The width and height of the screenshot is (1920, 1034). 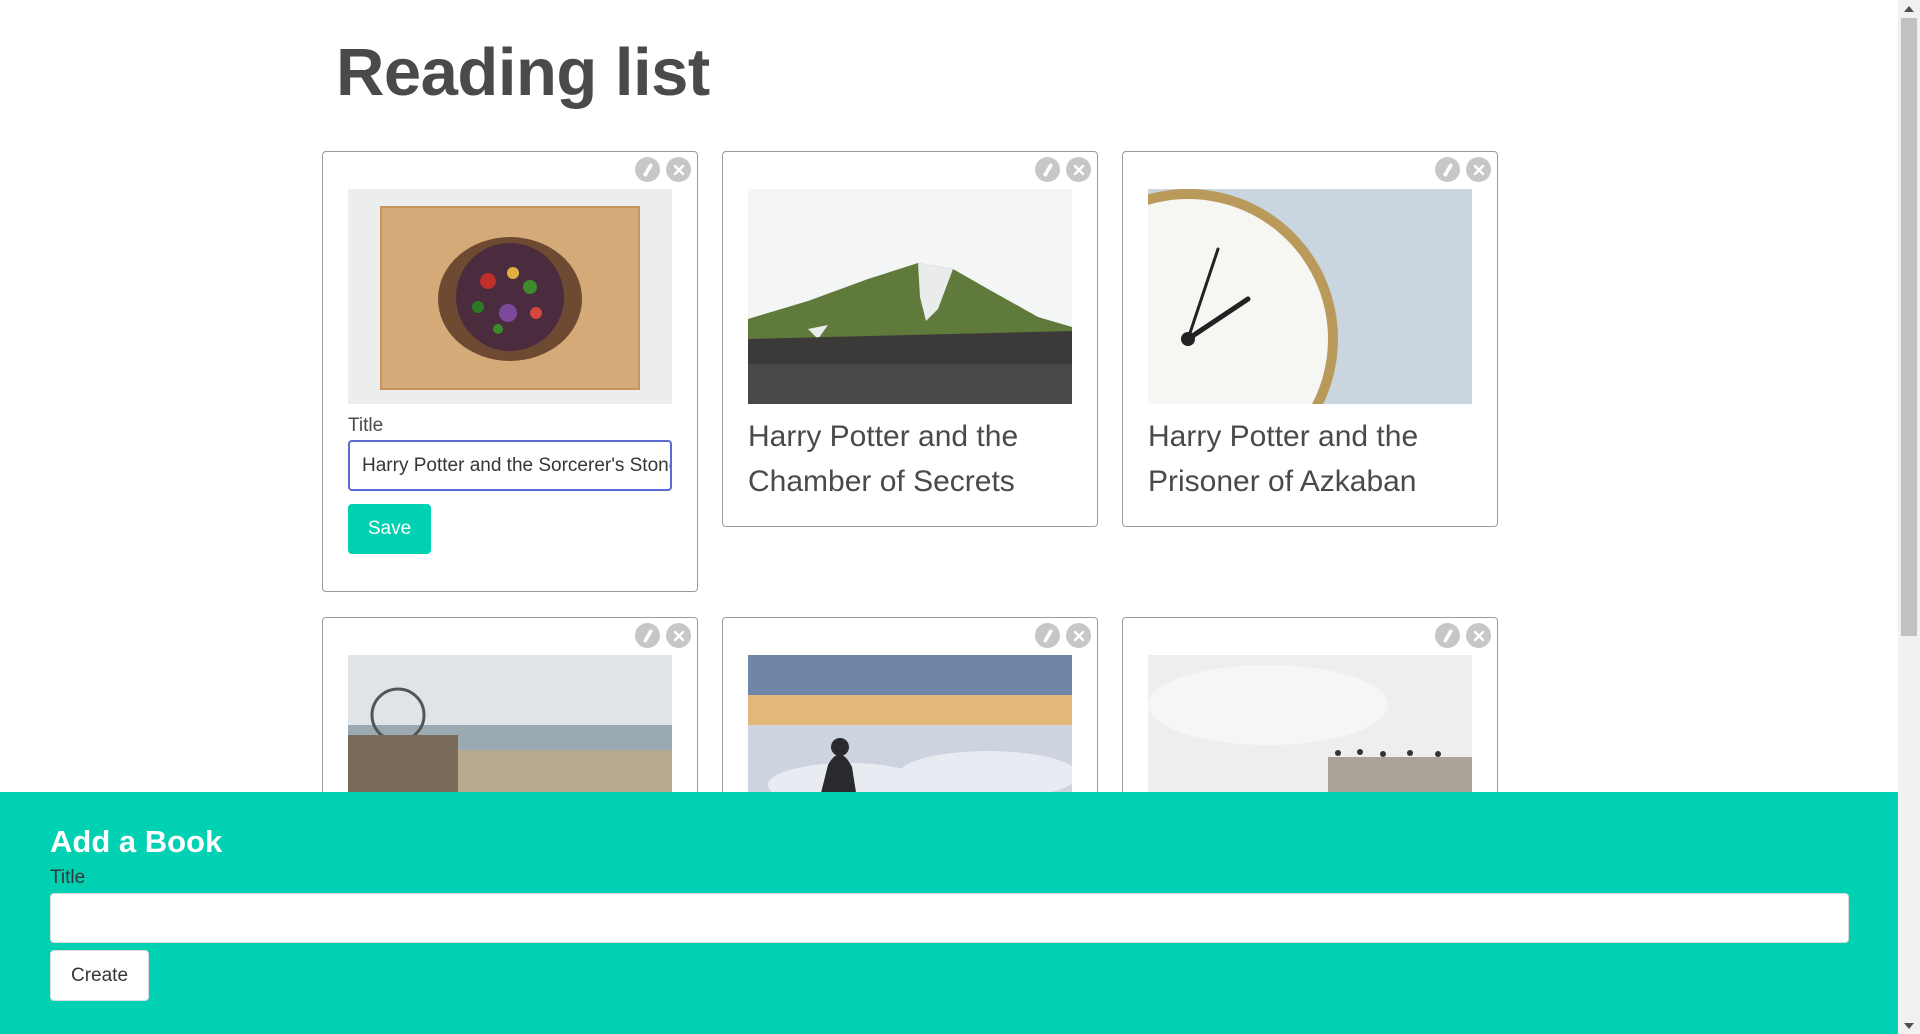 I want to click on vertical-scrollbar, so click(x=1909, y=517).